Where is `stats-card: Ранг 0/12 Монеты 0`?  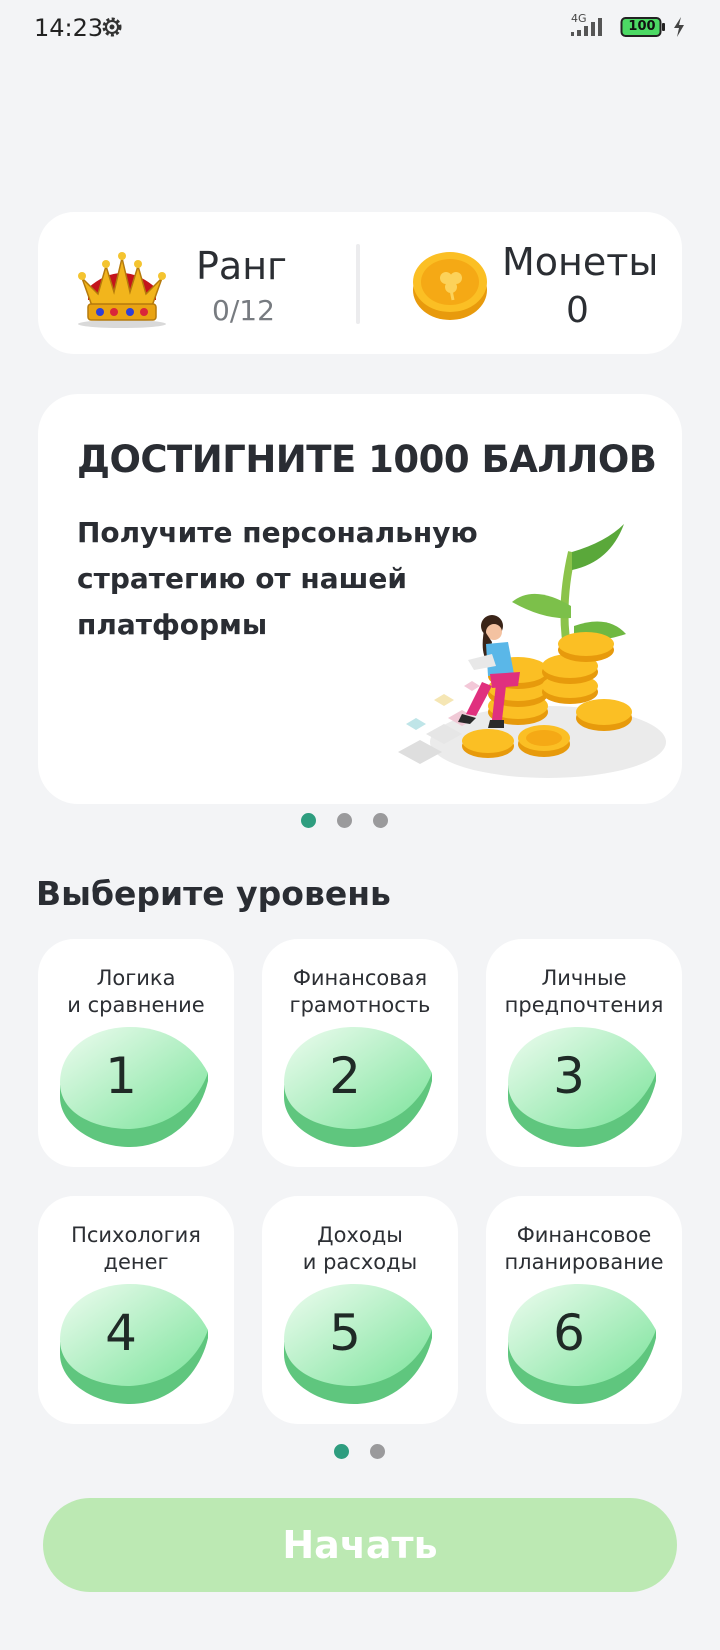 stats-card: Ранг 0/12 Монеты 0 is located at coordinates (360, 283).